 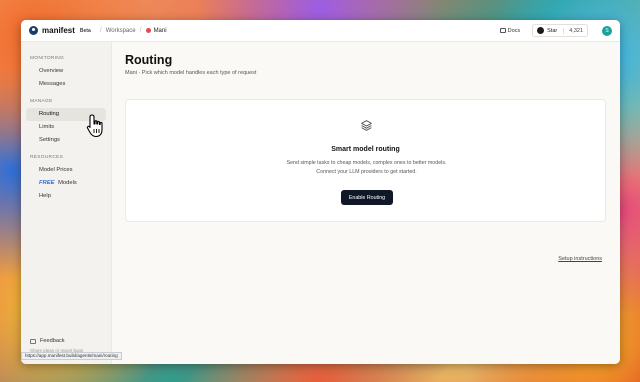 What do you see at coordinates (148, 30) in the screenshot?
I see `agent-status-dot` at bounding box center [148, 30].